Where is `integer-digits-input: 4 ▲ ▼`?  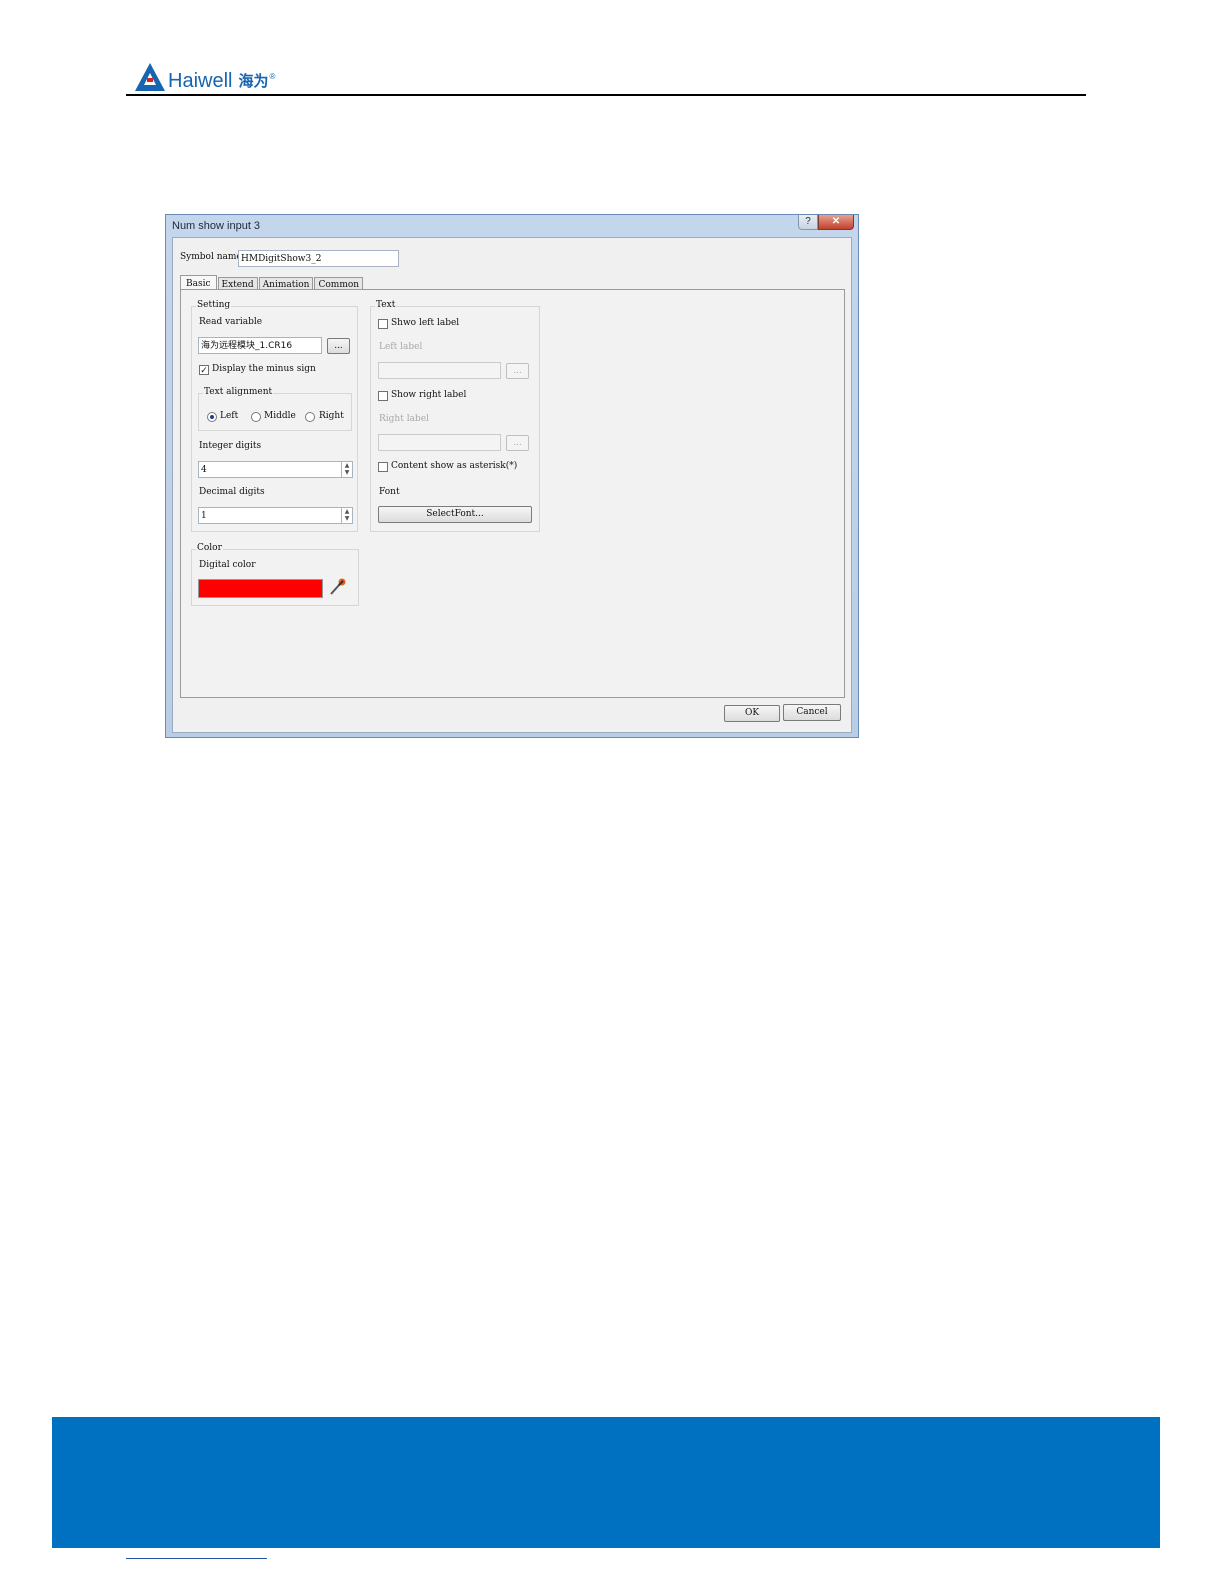
integer-digits-input: 4 ▲ ▼ is located at coordinates (275, 469).